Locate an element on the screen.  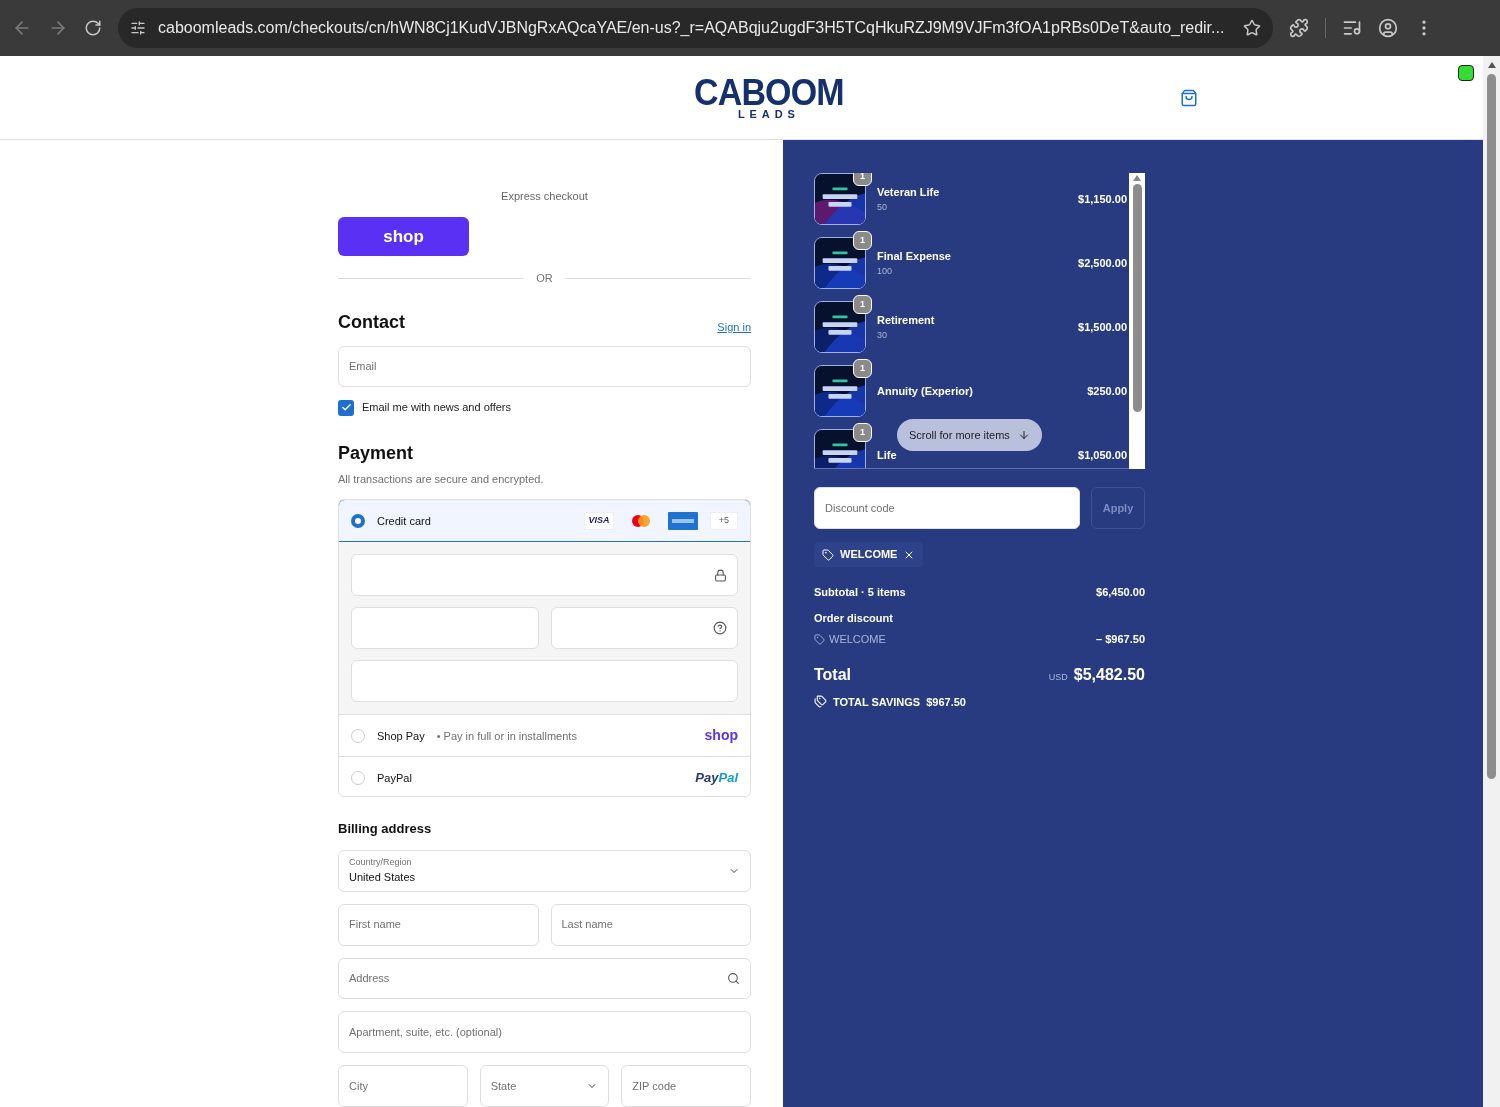
payment-label: PayPal is located at coordinates (395, 778).